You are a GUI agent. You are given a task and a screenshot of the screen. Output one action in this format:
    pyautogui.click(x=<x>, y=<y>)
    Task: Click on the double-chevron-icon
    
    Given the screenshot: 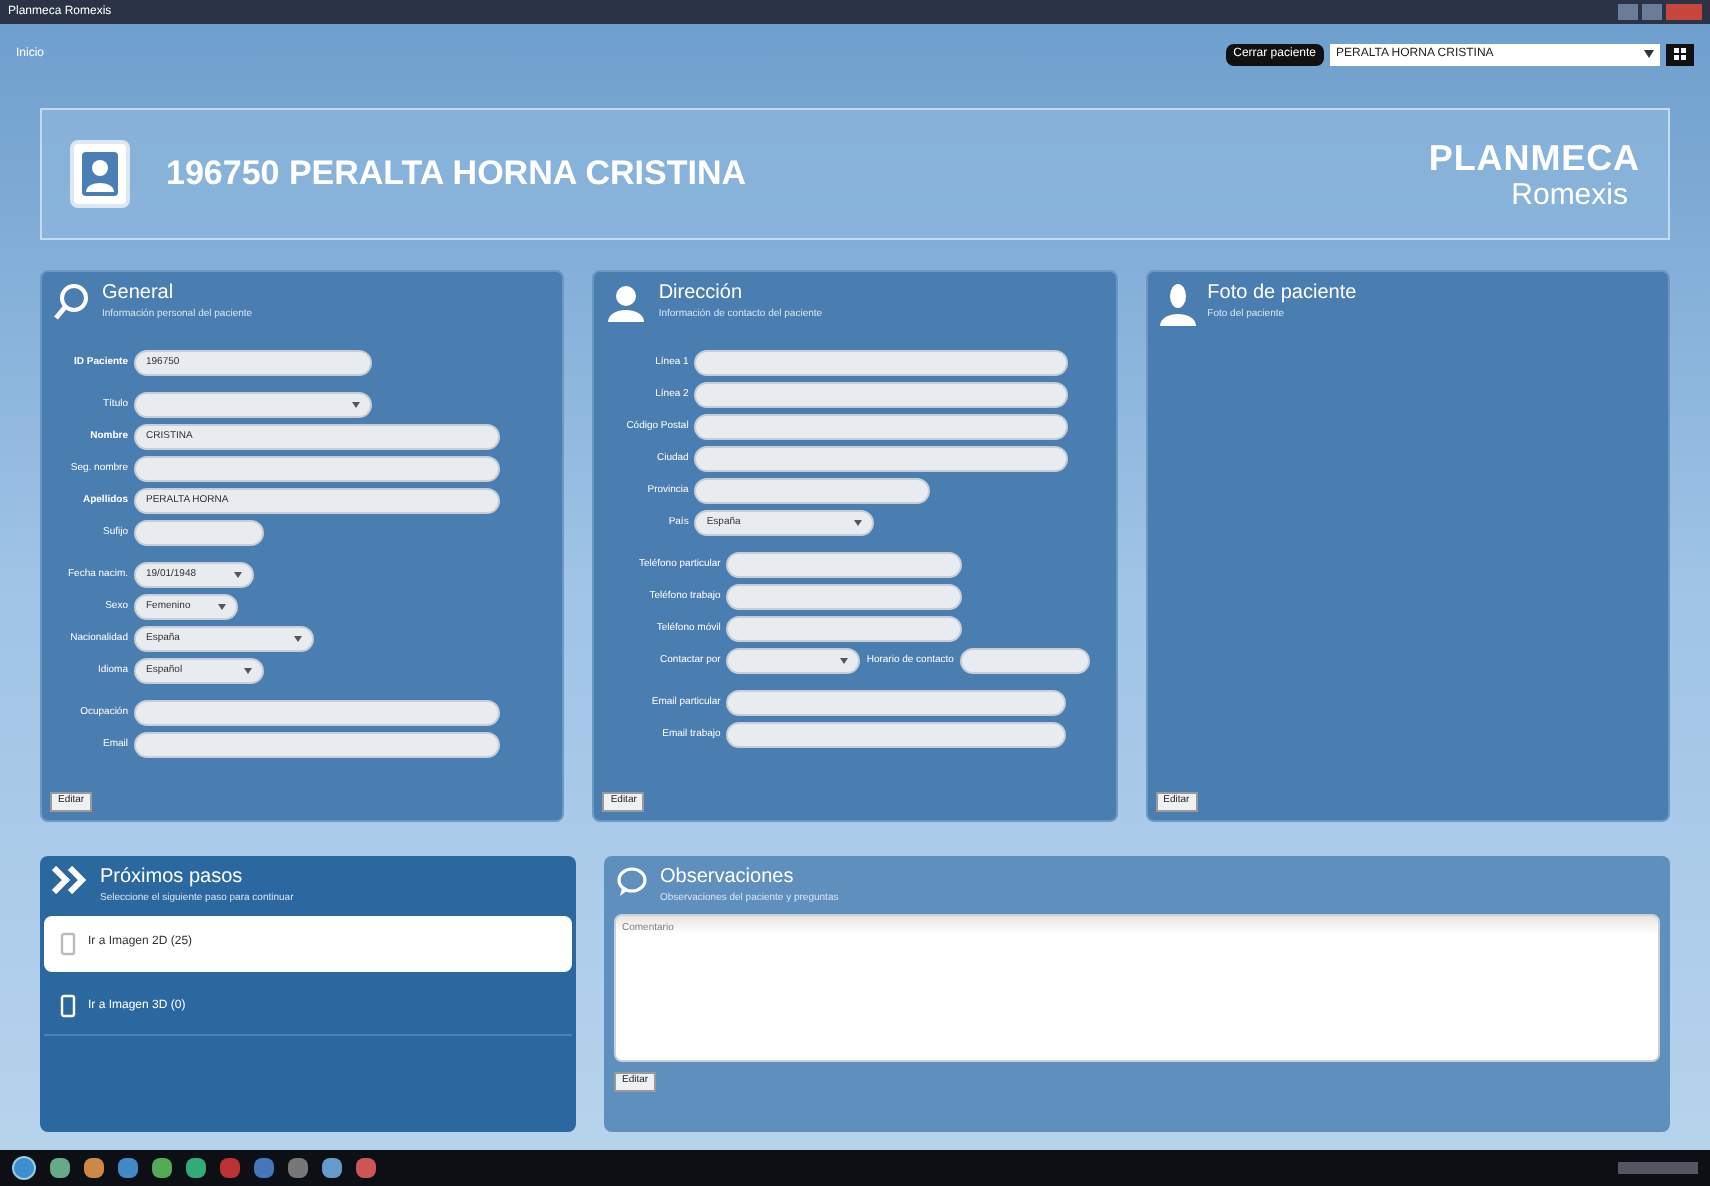 What is the action you would take?
    pyautogui.click(x=70, y=880)
    